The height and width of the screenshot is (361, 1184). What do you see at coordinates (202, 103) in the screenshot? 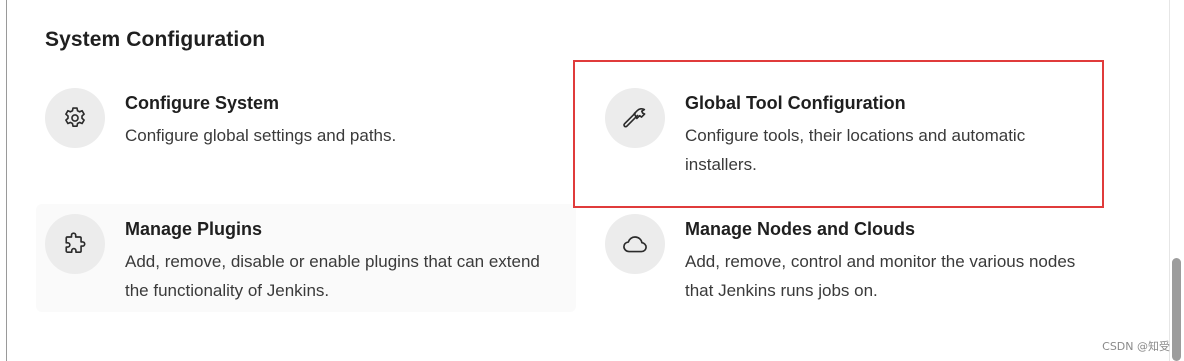
I see `configure-system-title: Configure System` at bounding box center [202, 103].